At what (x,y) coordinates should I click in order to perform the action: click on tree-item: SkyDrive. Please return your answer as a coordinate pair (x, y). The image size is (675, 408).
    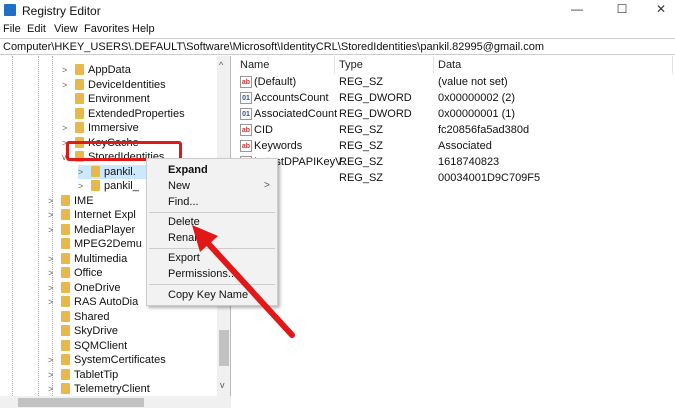
    Looking at the image, I should click on (139, 331).